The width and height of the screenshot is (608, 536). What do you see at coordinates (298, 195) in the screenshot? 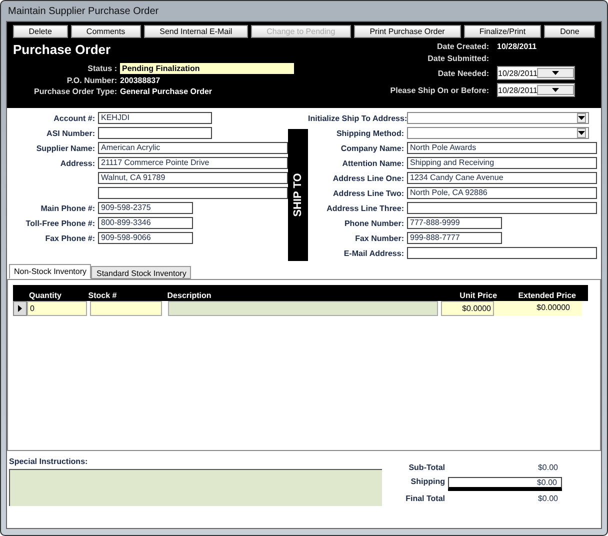
I see `ship-to-banner: SHIP TO` at bounding box center [298, 195].